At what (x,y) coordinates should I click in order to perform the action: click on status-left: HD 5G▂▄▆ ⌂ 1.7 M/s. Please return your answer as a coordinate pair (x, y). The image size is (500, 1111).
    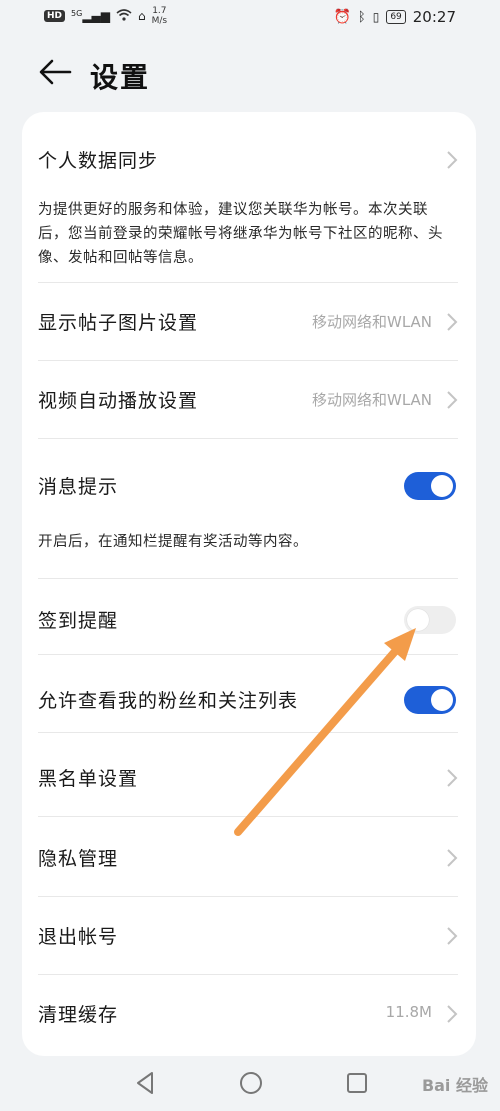
    Looking at the image, I should click on (105, 16).